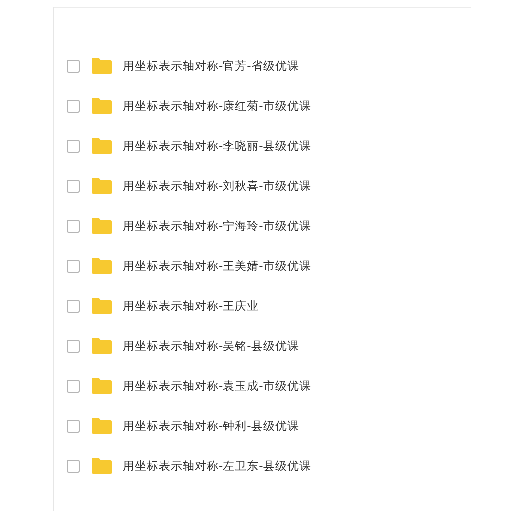 This screenshot has height=511, width=511. Describe the element at coordinates (217, 146) in the screenshot. I see `file-name: 用坐标表示轴对称-李晓丽-县级优课` at that location.